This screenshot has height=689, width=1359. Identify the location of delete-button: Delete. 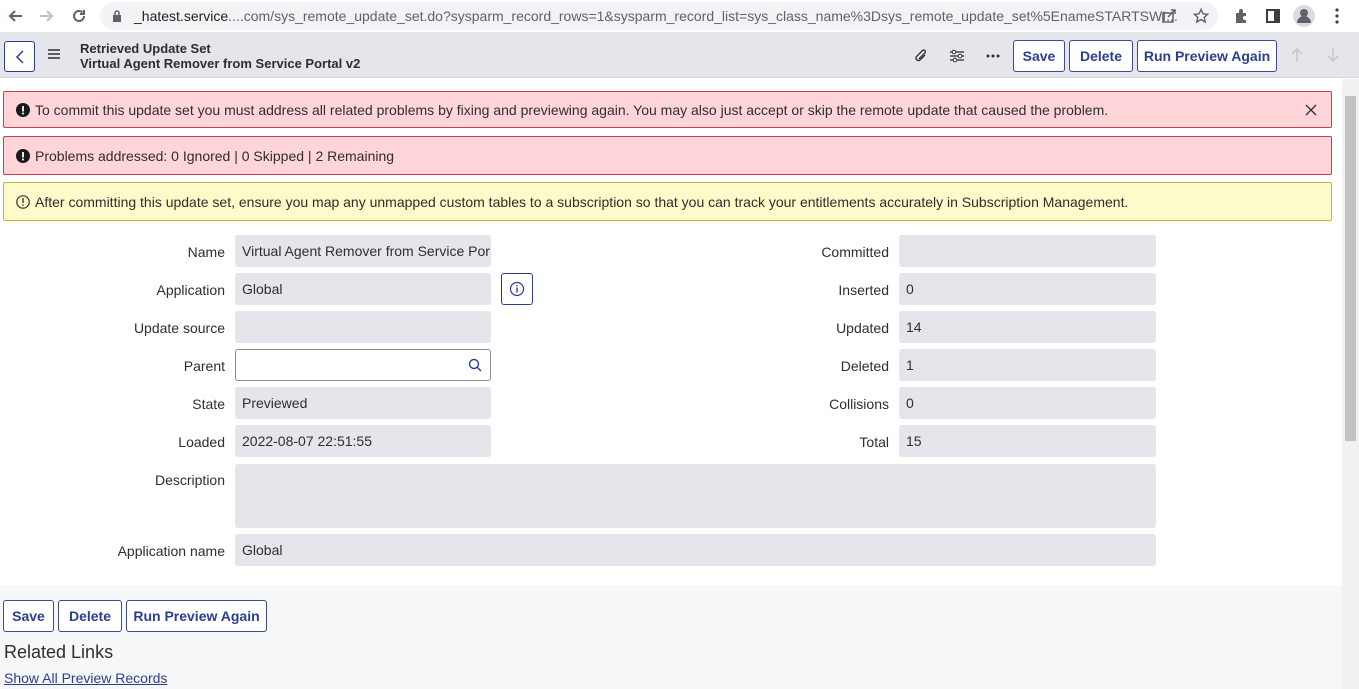
(1101, 56).